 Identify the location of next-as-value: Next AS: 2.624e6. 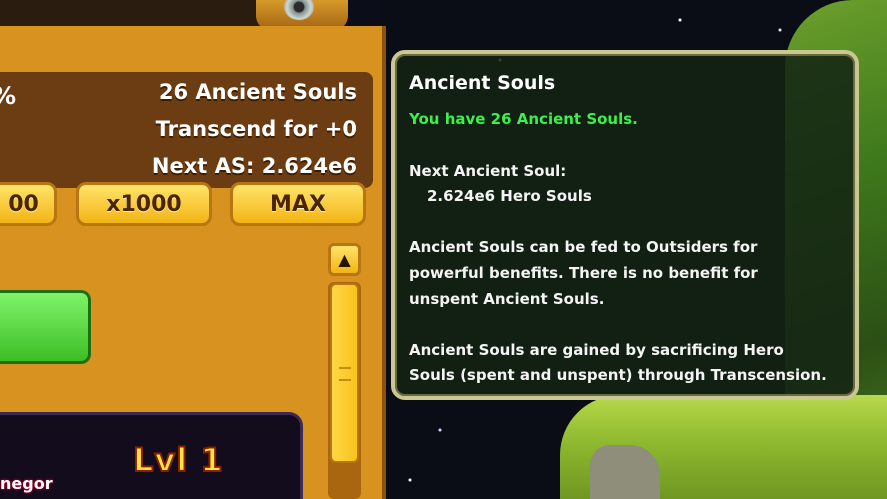
(254, 166).